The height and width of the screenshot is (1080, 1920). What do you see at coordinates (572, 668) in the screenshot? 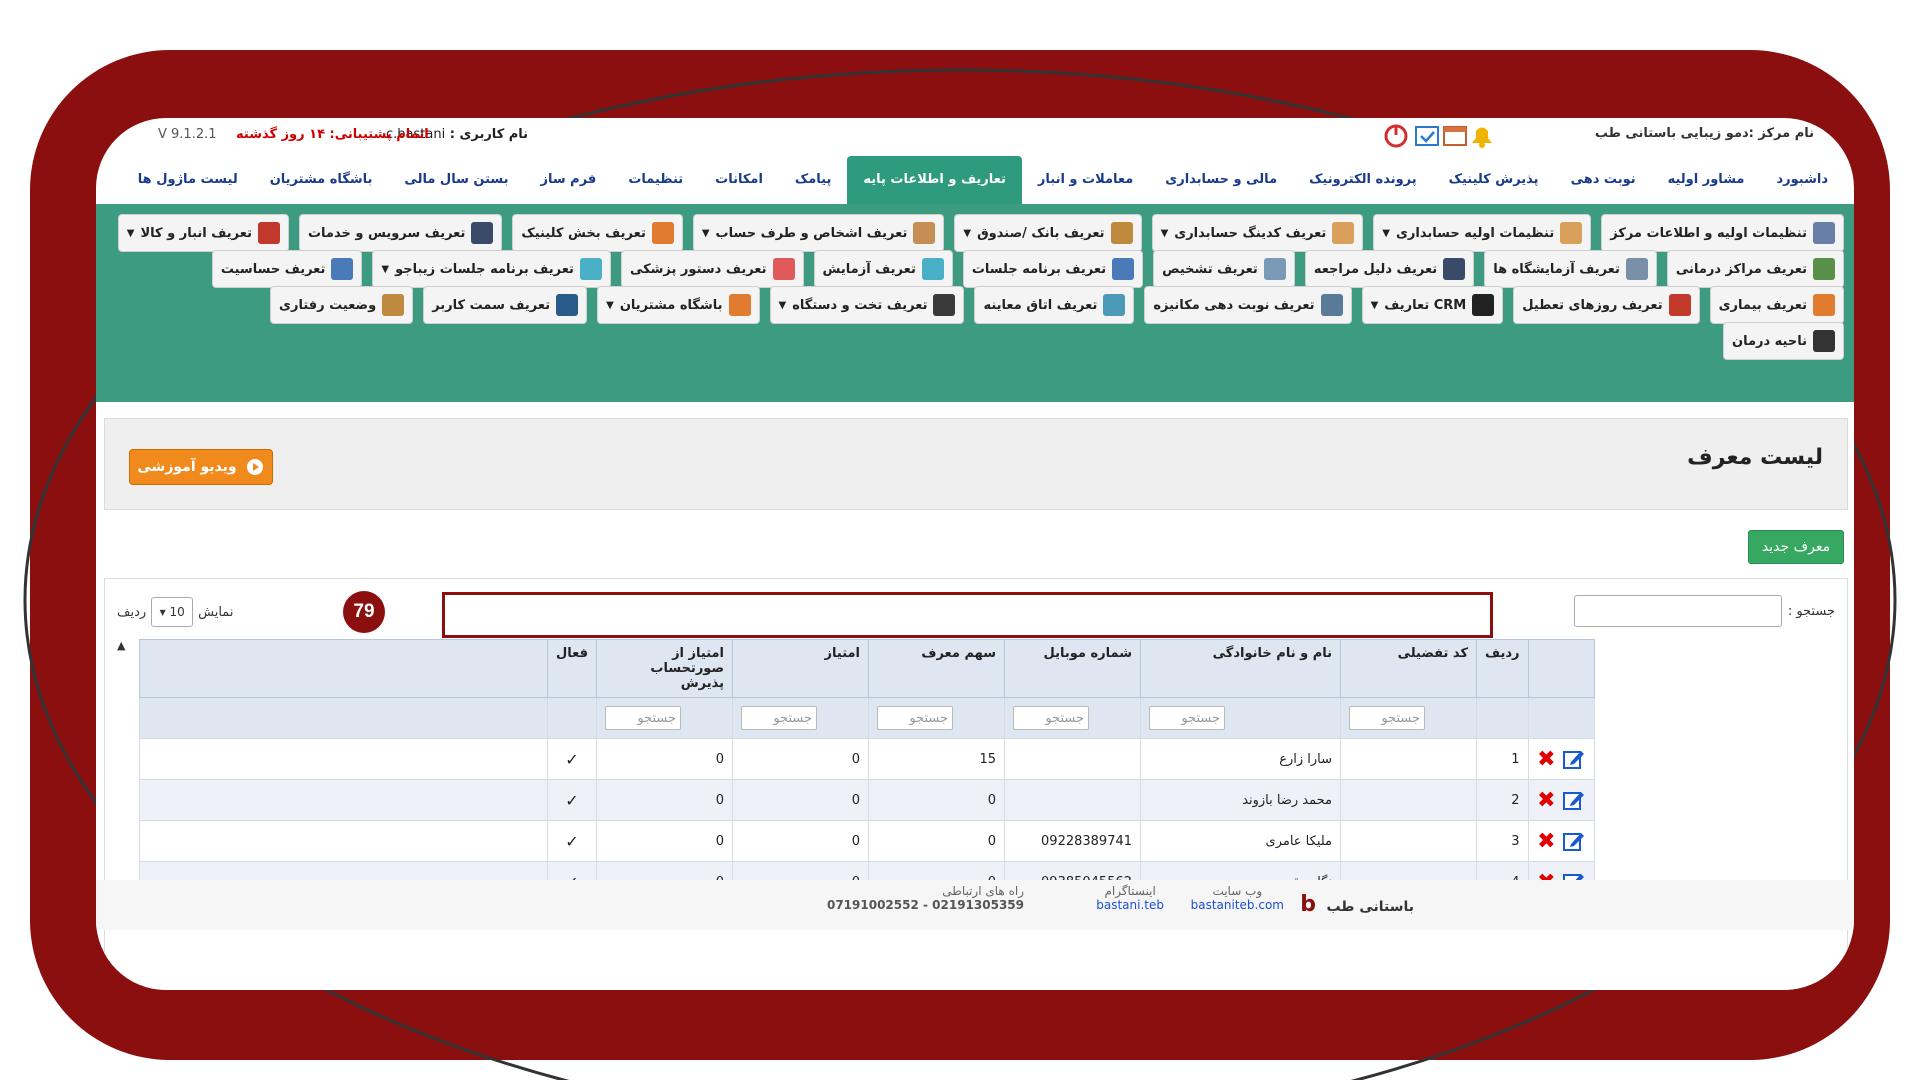
I see `column-header: فعال` at bounding box center [572, 668].